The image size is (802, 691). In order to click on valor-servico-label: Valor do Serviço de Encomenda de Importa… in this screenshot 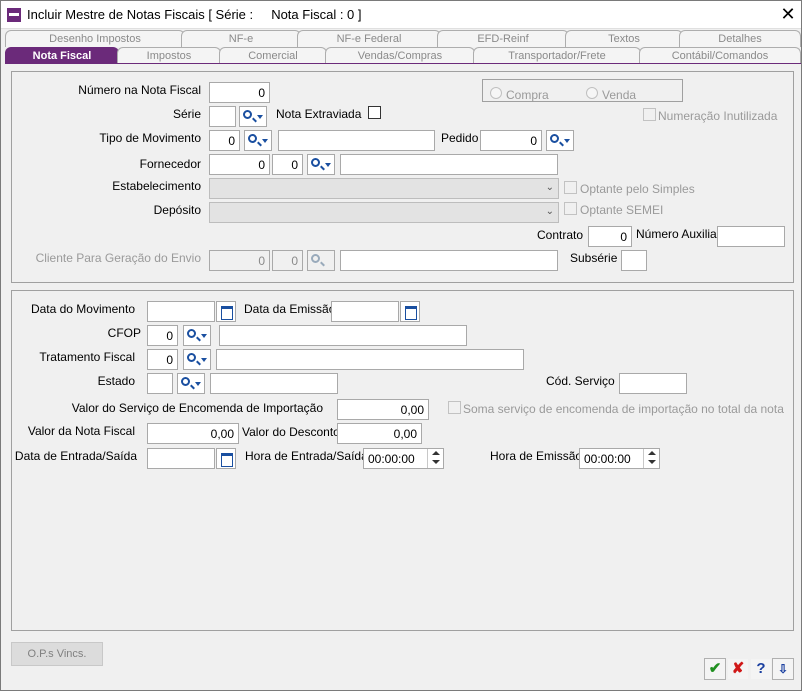, I will do `click(197, 408)`.